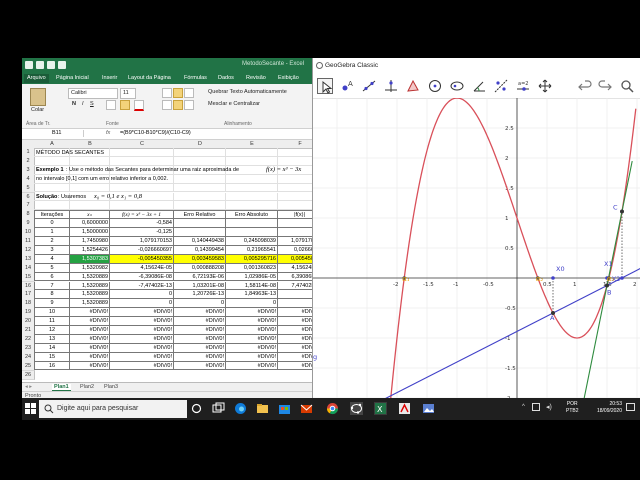 This screenshot has height=480, width=640. I want to click on edge-icon, so click(240, 408).